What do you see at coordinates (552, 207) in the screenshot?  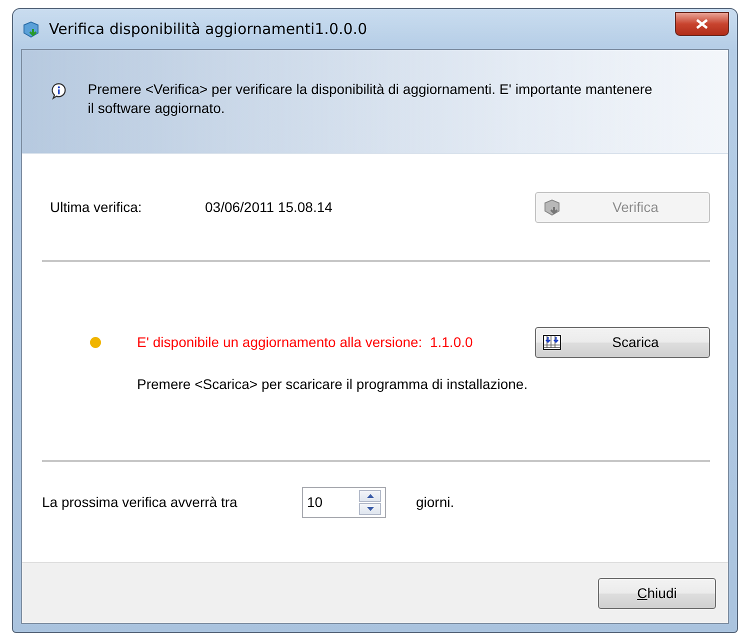 I see `box-icon` at bounding box center [552, 207].